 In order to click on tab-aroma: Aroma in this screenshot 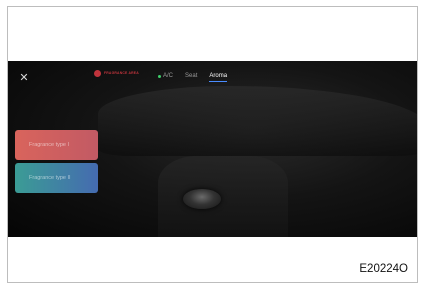, I will do `click(218, 77)`.